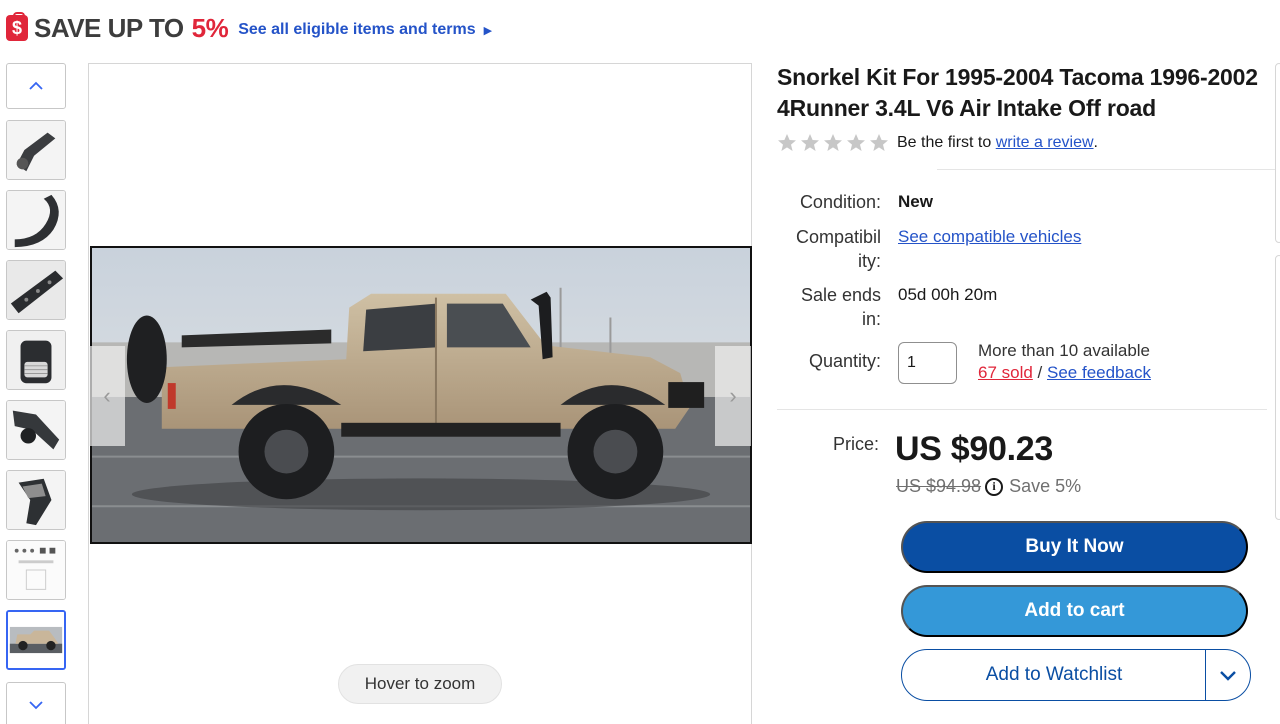 This screenshot has width=1280, height=724. I want to click on watchlist-dropdown-button, so click(1228, 675).